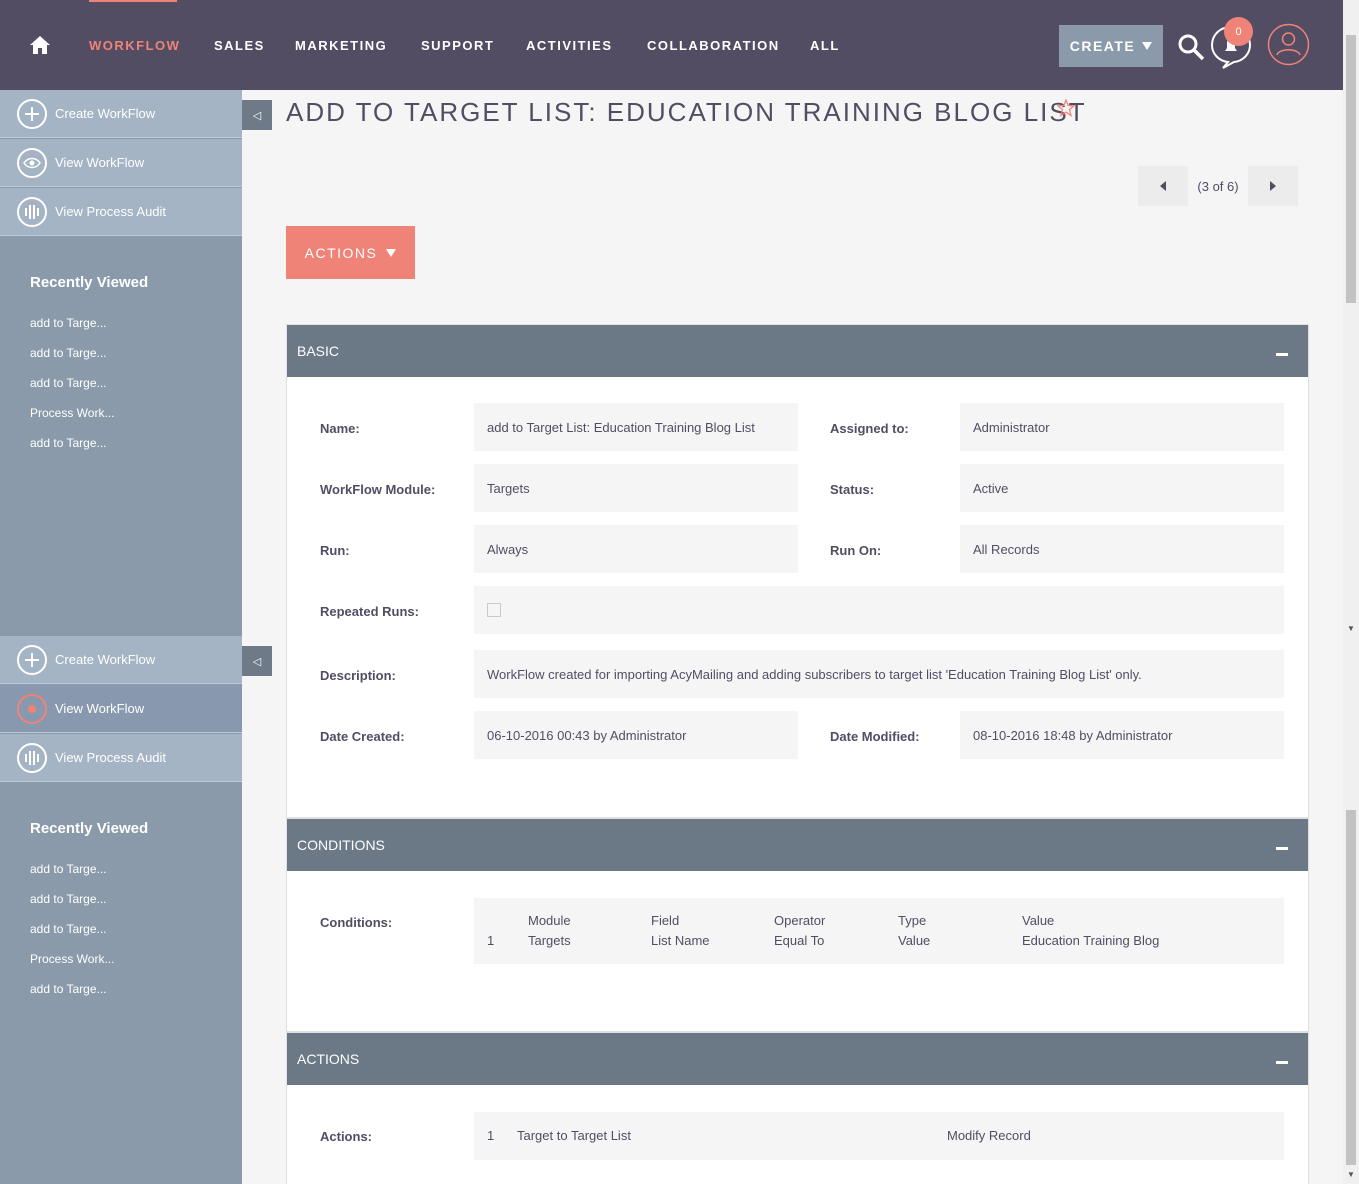 Image resolution: width=1359 pixels, height=1184 pixels. Describe the element at coordinates (875, 736) in the screenshot. I see `date-modified-label: Date Modified:` at that location.